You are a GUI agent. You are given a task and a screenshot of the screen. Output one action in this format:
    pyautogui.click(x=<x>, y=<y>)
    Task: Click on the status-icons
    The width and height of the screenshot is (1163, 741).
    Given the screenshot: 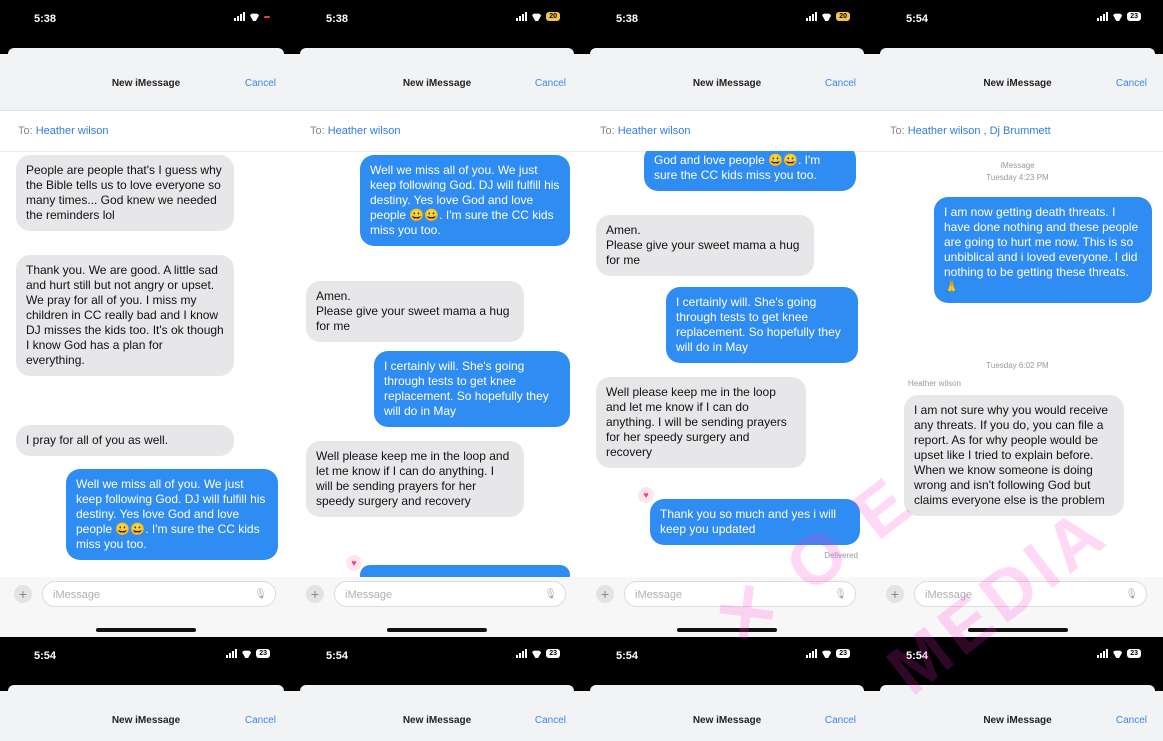 What is the action you would take?
    pyautogui.click(x=252, y=16)
    